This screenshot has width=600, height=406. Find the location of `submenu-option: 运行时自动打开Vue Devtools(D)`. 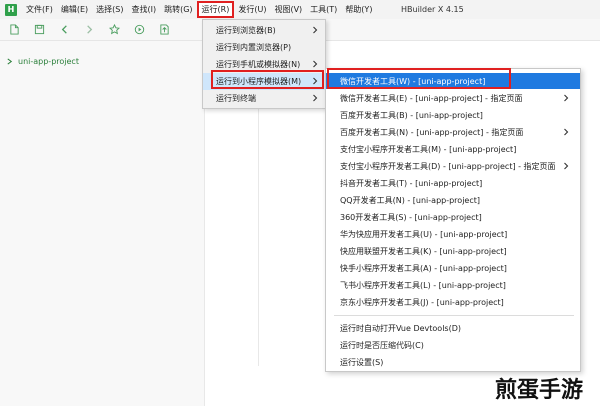

submenu-option: 运行时自动打开Vue Devtools(D) is located at coordinates (453, 328).